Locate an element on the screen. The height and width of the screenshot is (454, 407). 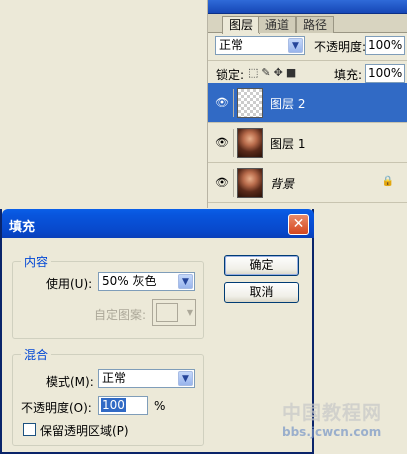
cancel-button: 取消 is located at coordinates (261, 292).